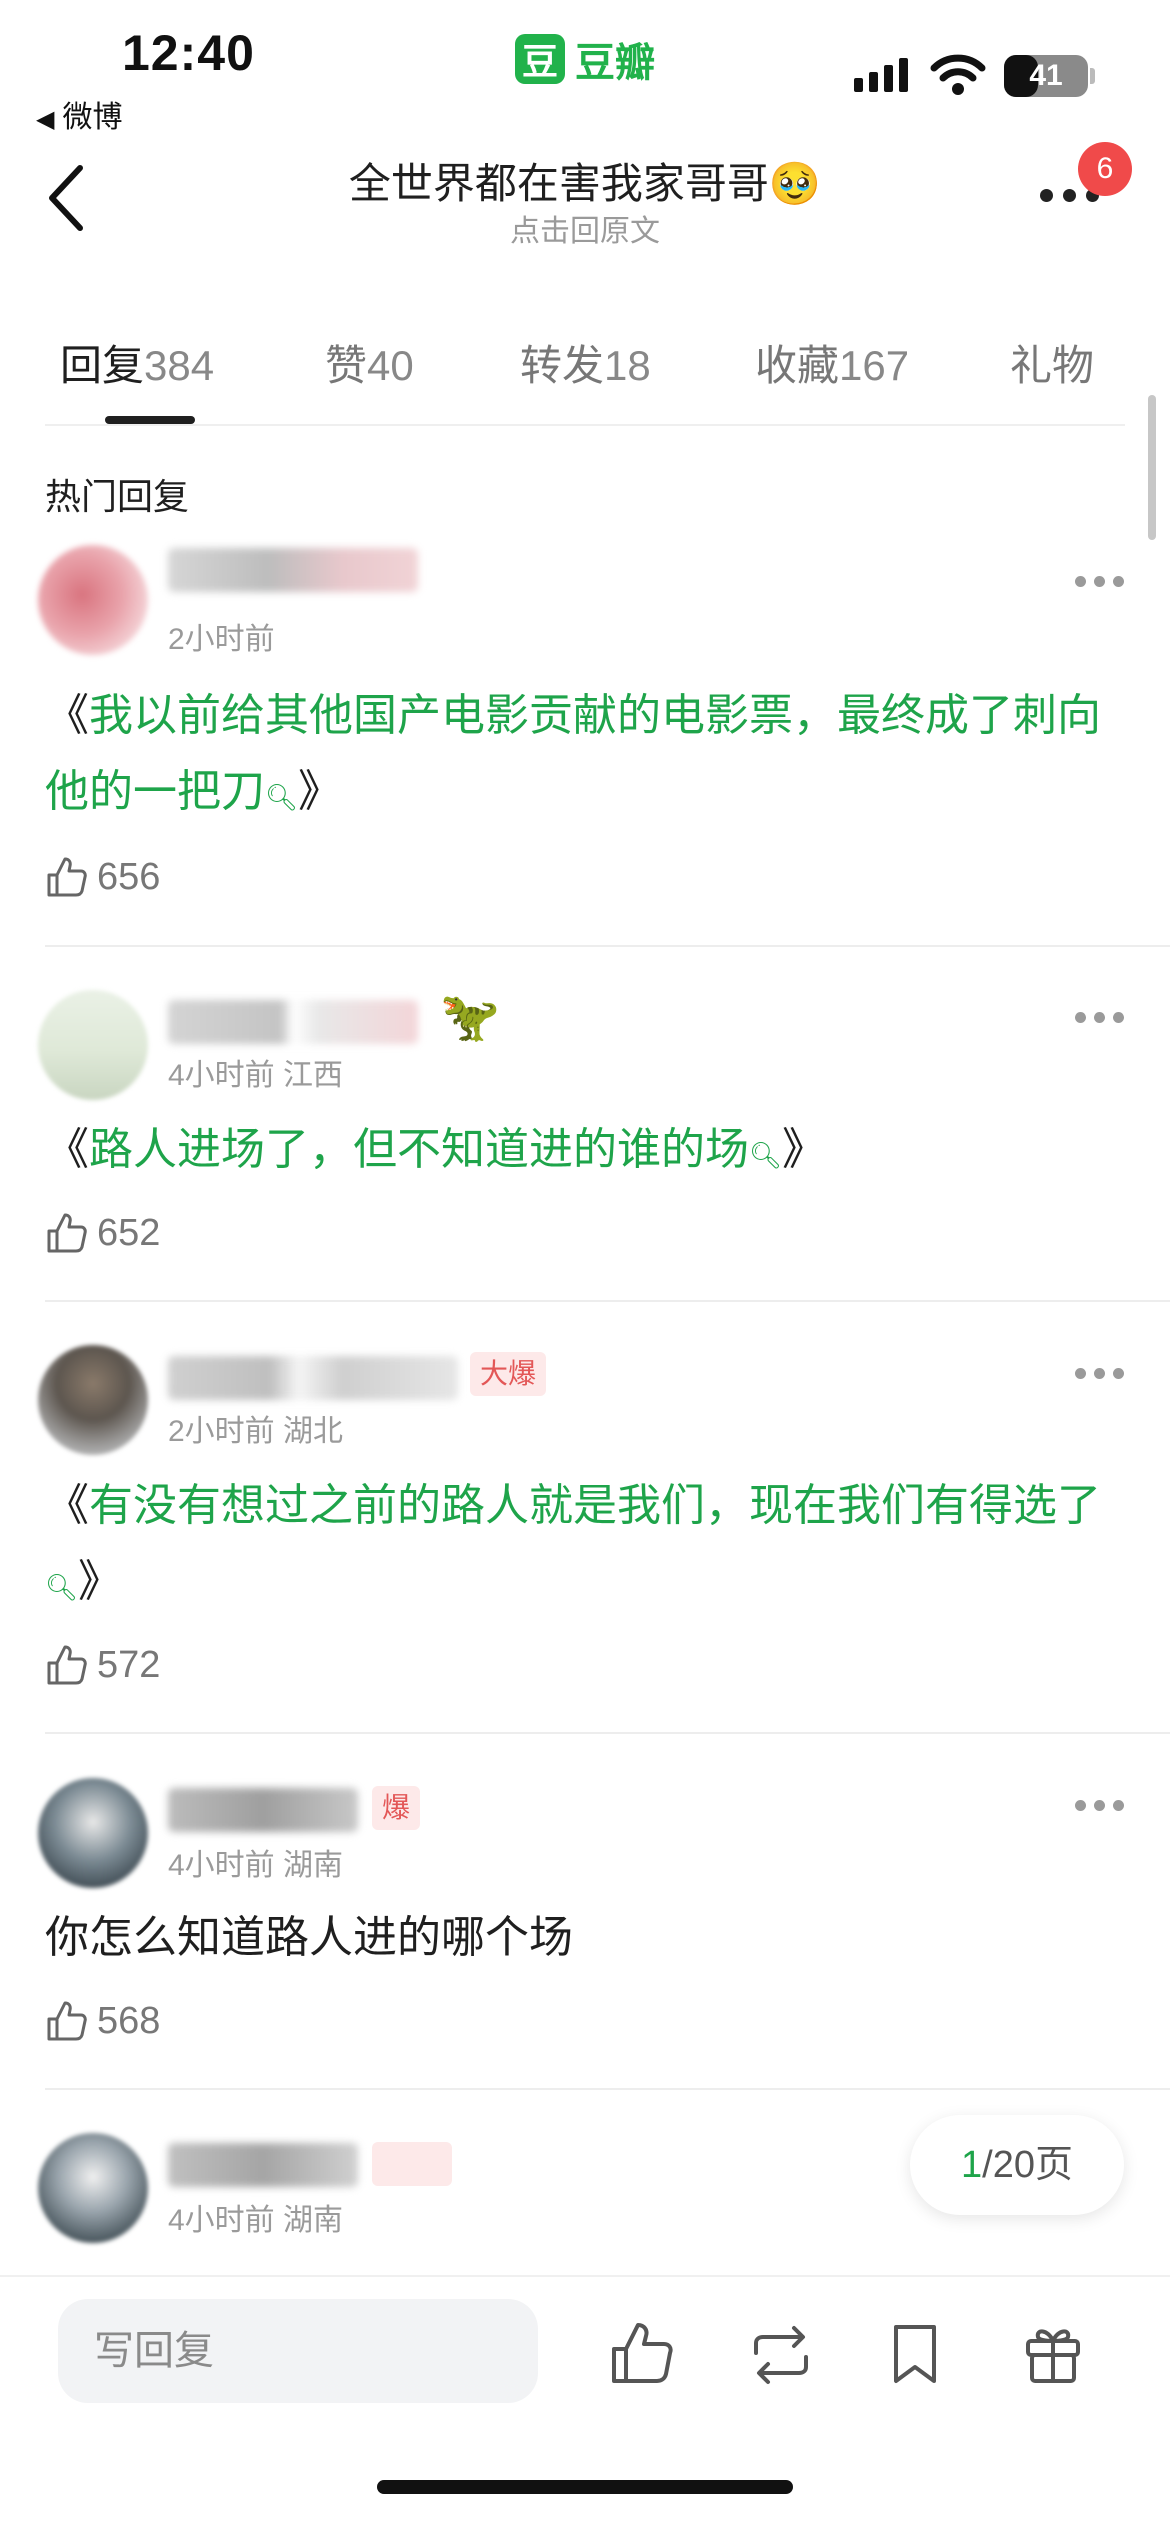 The width and height of the screenshot is (1170, 2532). I want to click on like-button: 656, so click(102, 877).